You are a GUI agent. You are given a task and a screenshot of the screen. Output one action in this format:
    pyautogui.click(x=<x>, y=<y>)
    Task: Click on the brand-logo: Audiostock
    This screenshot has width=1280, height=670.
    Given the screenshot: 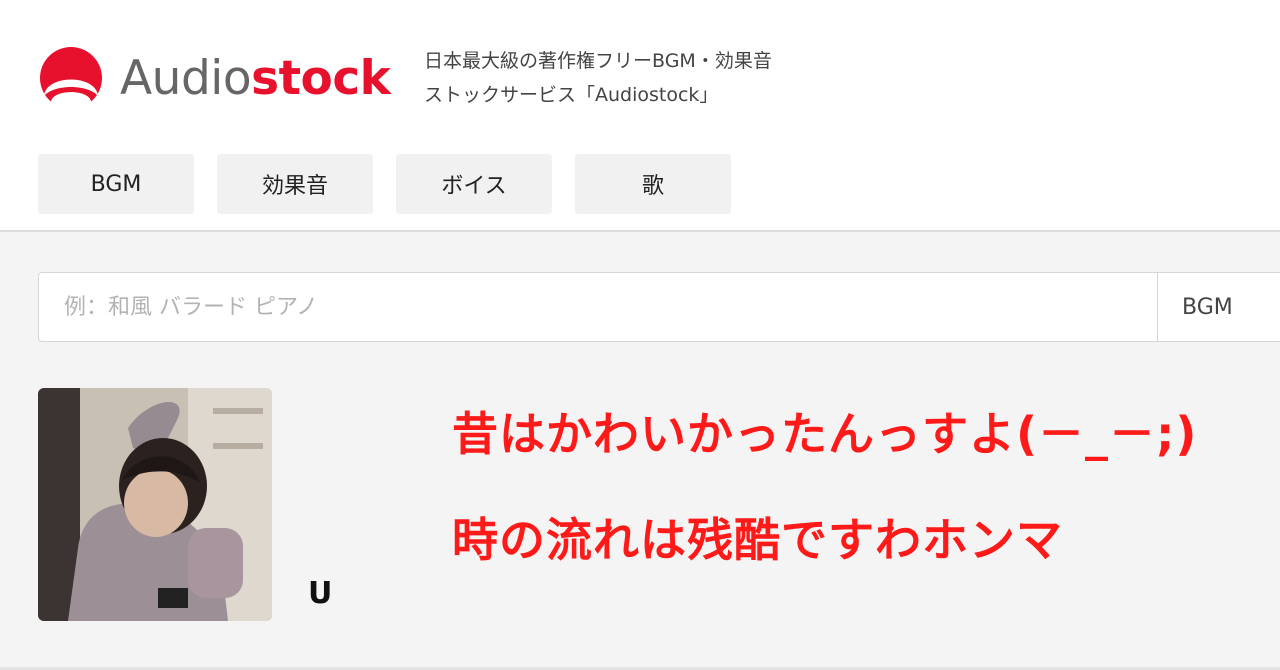 What is the action you would take?
    pyautogui.click(x=214, y=78)
    